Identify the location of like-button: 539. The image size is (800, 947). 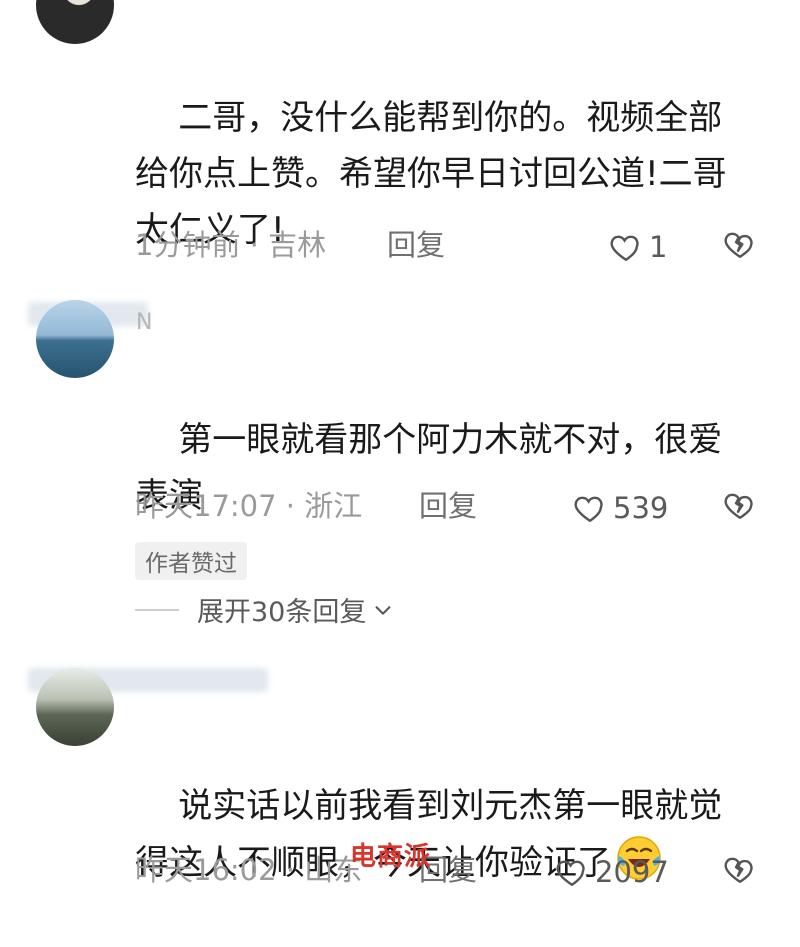
(620, 508).